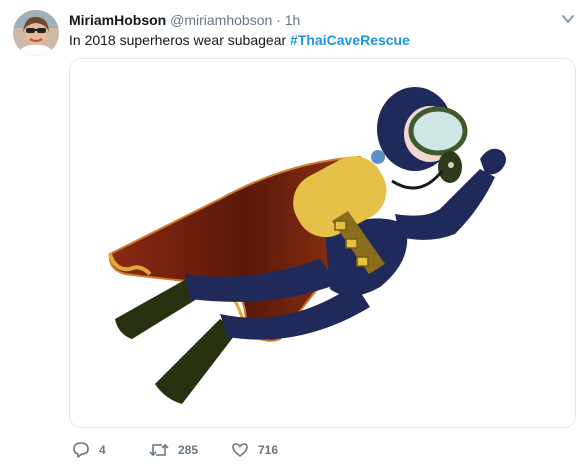 The width and height of the screenshot is (586, 465). I want to click on heart-icon, so click(240, 450).